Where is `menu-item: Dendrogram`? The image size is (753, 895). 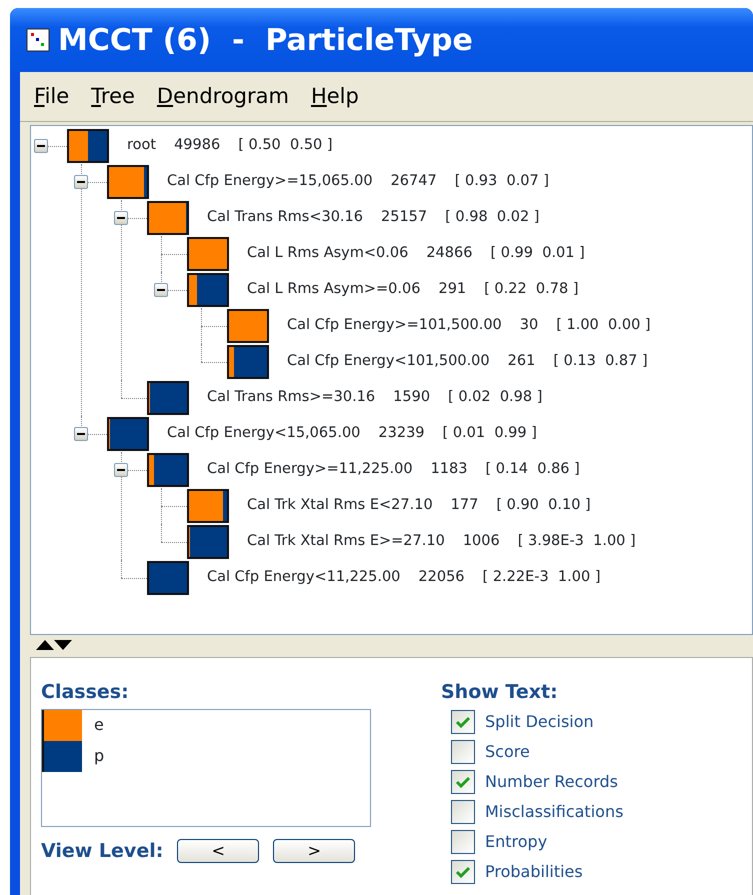 menu-item: Dendrogram is located at coordinates (222, 96).